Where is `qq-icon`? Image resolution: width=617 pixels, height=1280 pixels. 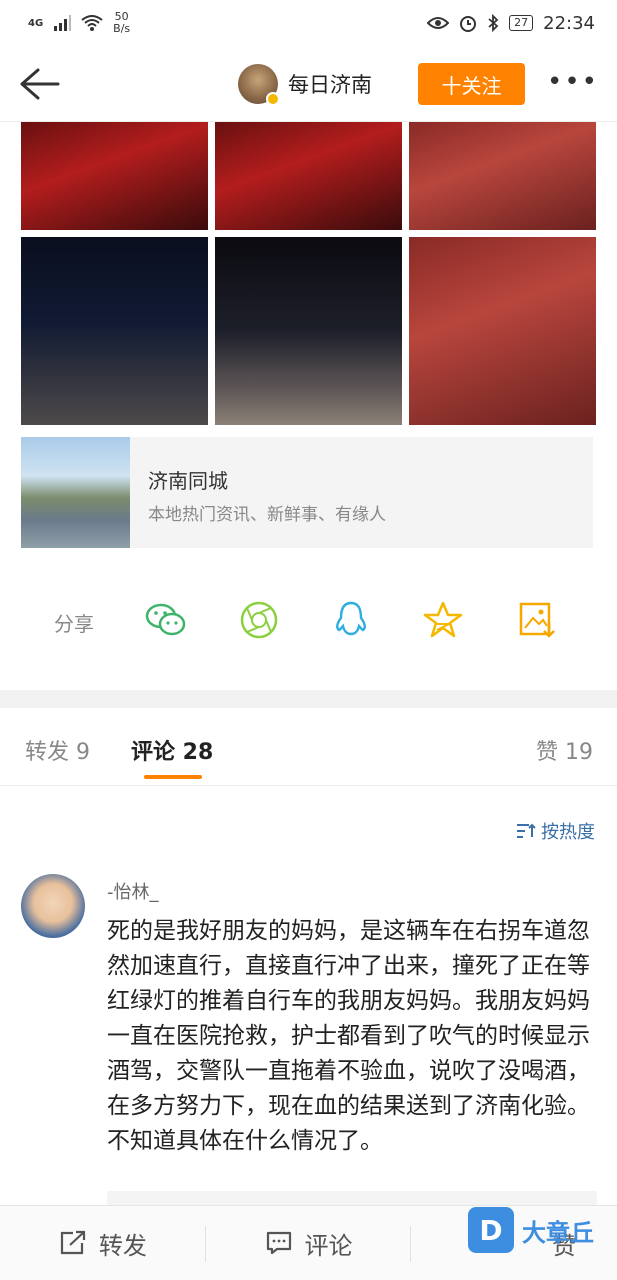 qq-icon is located at coordinates (351, 620).